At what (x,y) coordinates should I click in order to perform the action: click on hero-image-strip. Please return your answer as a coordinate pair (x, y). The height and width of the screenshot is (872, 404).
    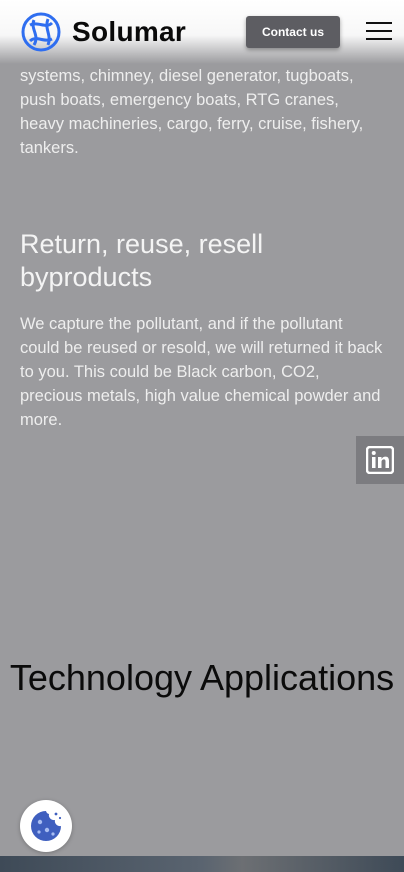
    Looking at the image, I should click on (202, 864).